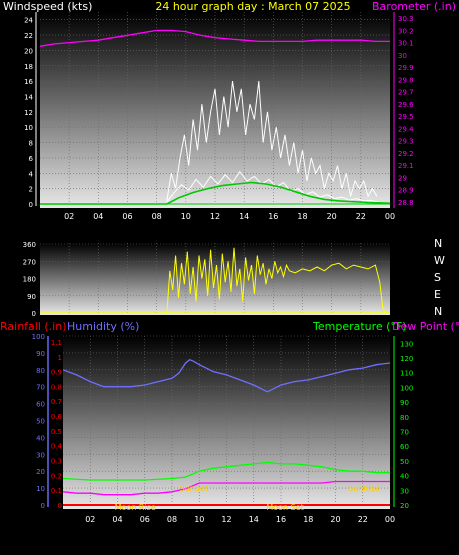  I want to click on compass-label: S, so click(437, 277).